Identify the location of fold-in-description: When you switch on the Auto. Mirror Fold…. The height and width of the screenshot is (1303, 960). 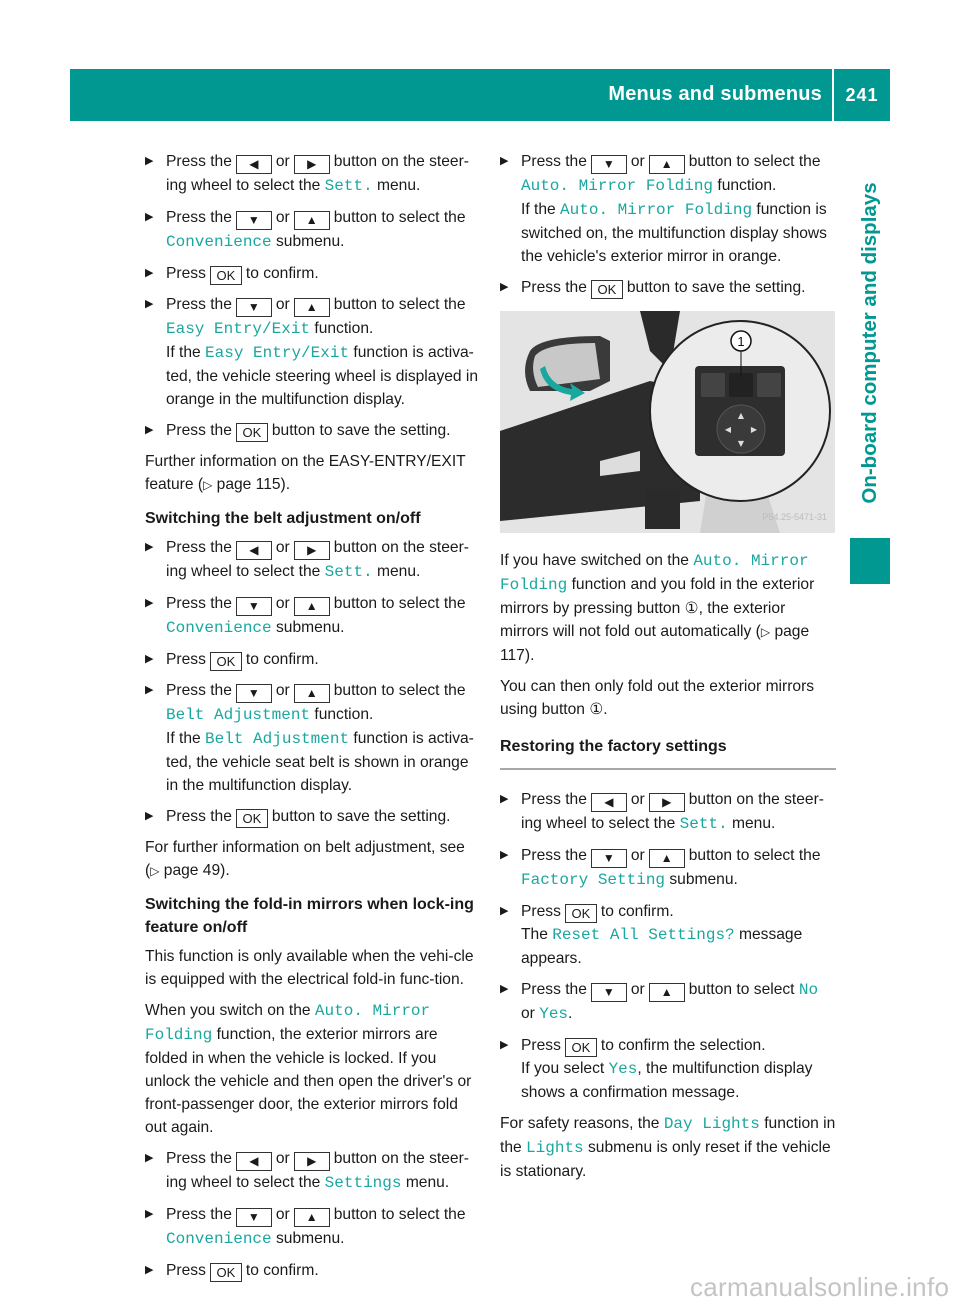
(308, 1069).